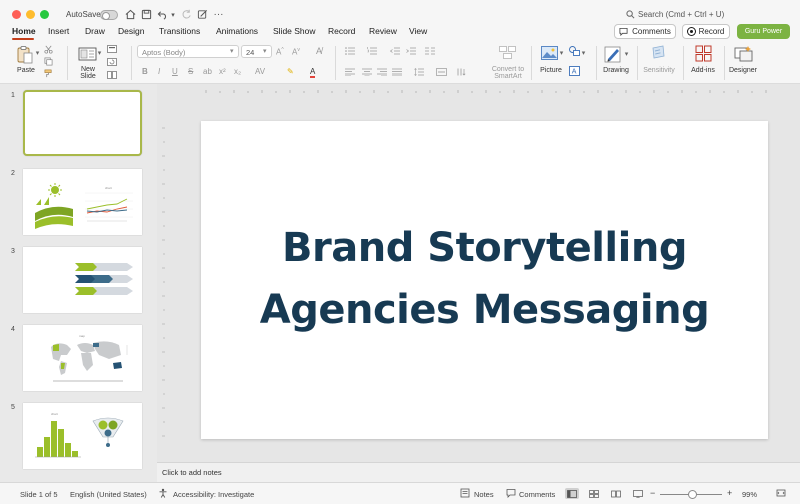 Image resolution: width=800 pixels, height=504 pixels. I want to click on align-left-icon, so click(350, 71).